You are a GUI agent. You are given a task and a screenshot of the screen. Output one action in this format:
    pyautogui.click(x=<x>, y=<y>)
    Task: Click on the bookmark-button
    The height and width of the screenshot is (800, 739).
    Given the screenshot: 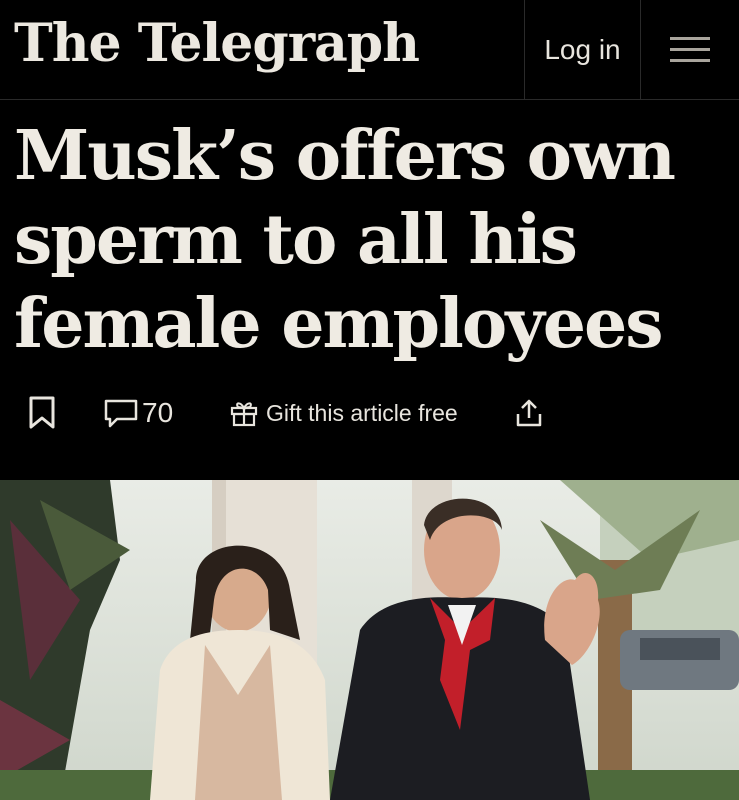 What is the action you would take?
    pyautogui.click(x=42, y=413)
    